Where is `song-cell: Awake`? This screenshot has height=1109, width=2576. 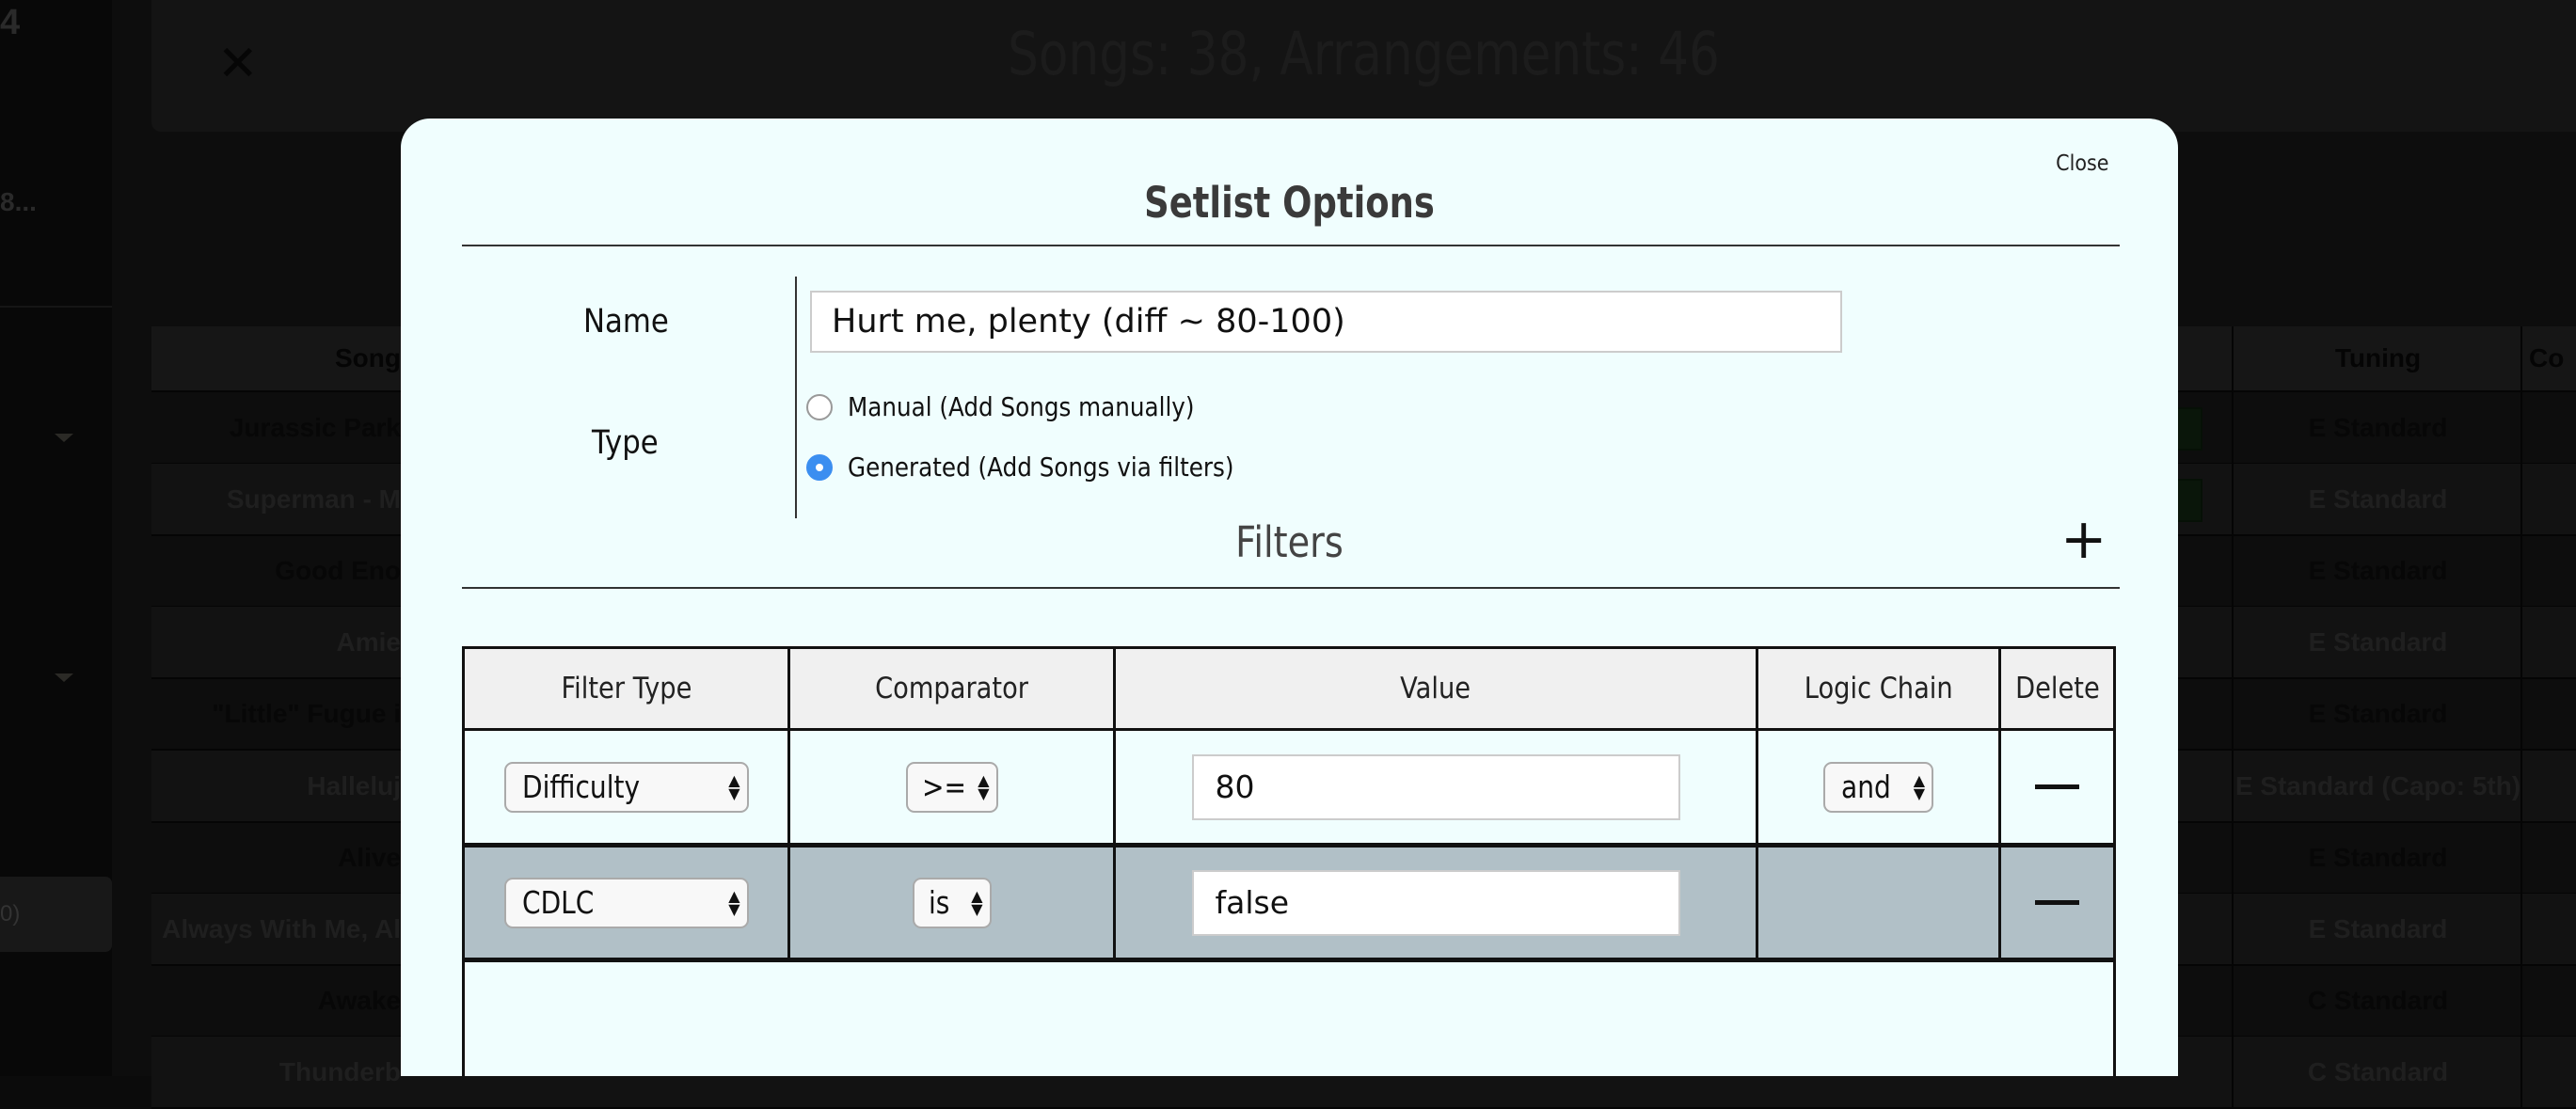 song-cell: Awake is located at coordinates (359, 1000).